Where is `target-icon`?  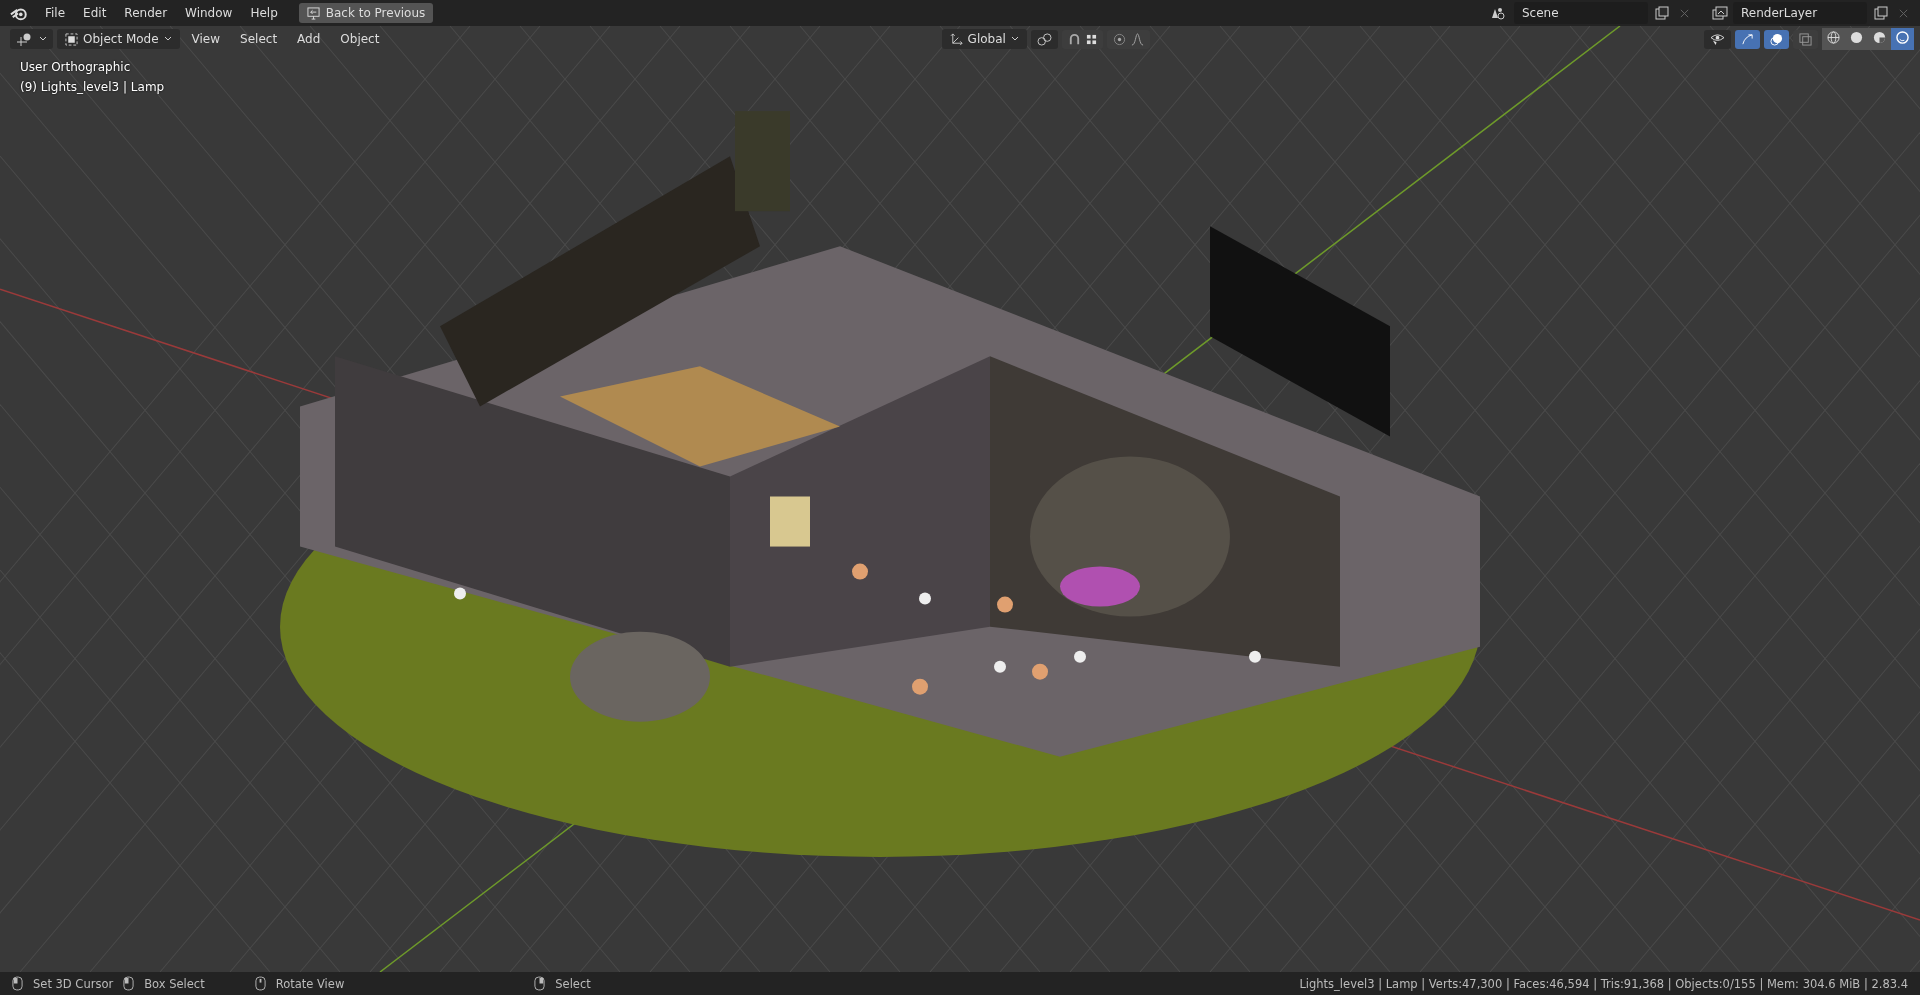 target-icon is located at coordinates (1119, 39).